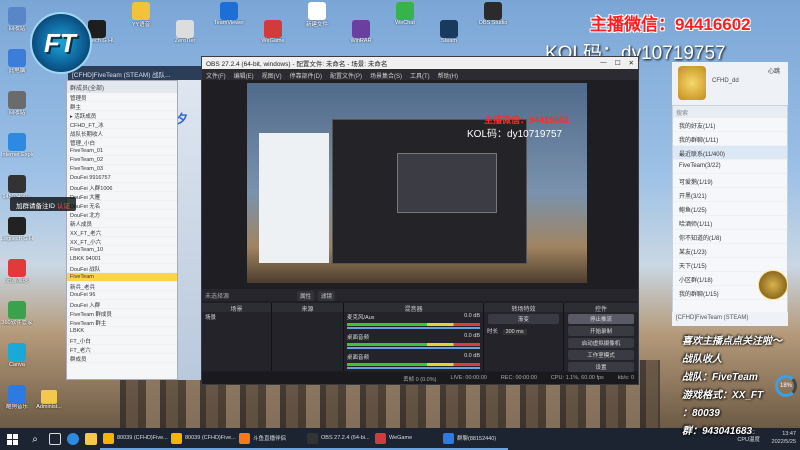 Image resolution: width=800 pixels, height=450 pixels. I want to click on list-item: 管理员, so click(122, 97).